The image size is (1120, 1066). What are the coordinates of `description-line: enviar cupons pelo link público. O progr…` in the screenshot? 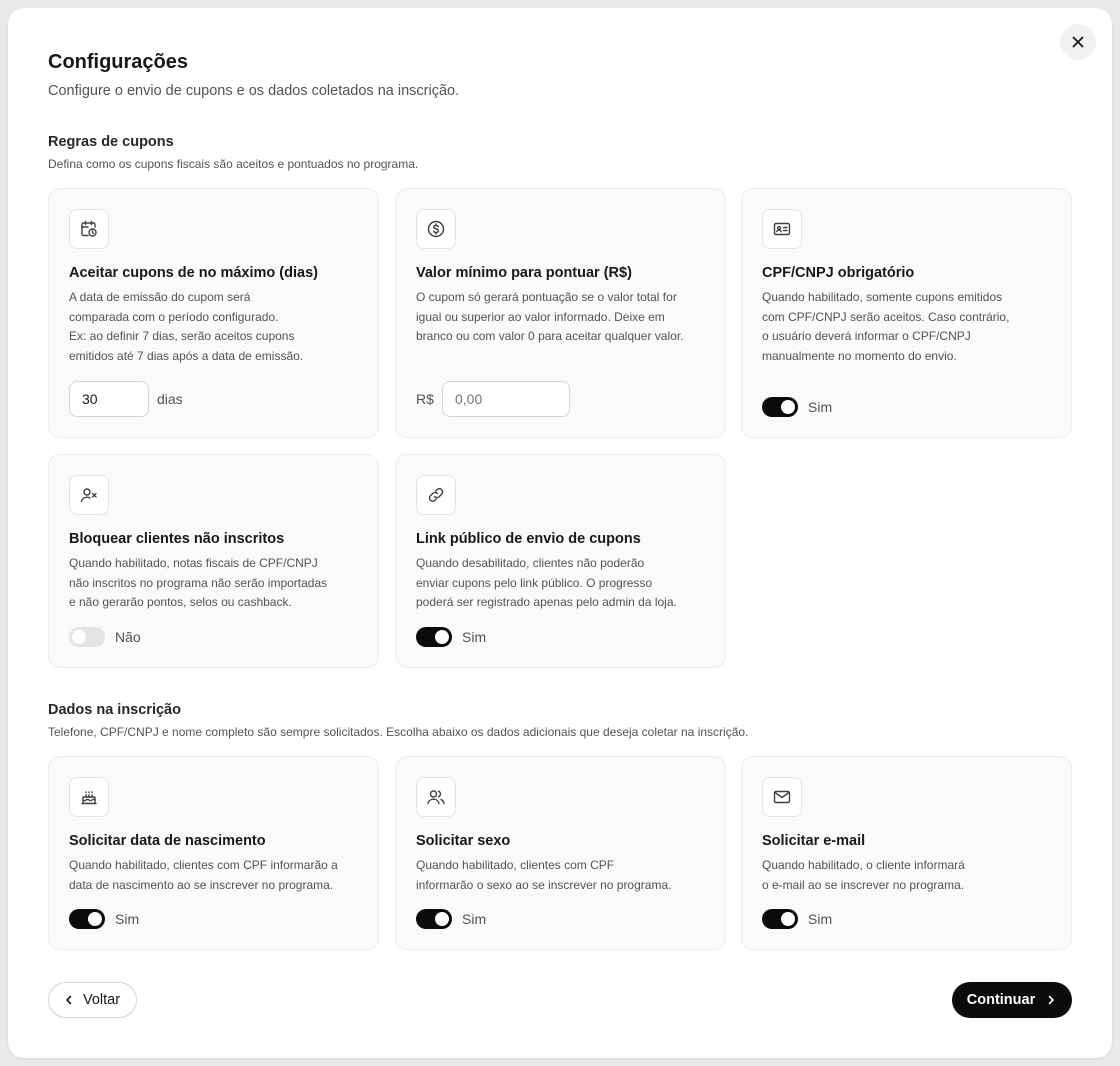 It's located at (534, 582).